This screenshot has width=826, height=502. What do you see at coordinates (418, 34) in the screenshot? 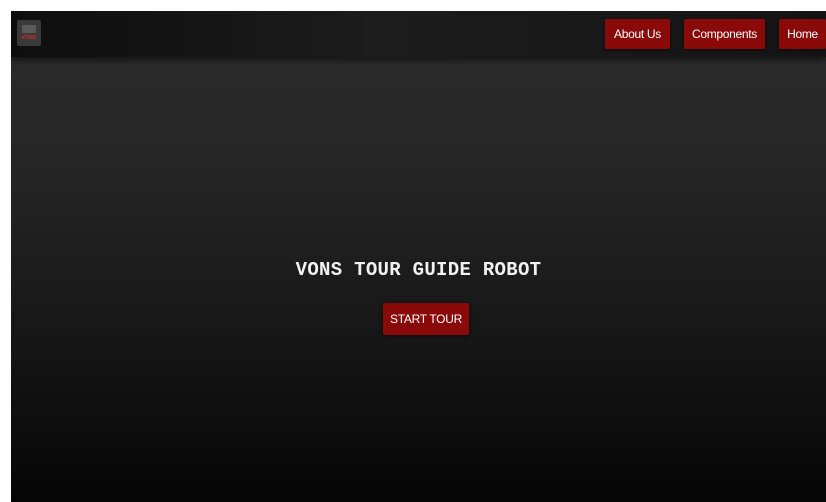
I see `top-navbar: VONS About Us Components Home` at bounding box center [418, 34].